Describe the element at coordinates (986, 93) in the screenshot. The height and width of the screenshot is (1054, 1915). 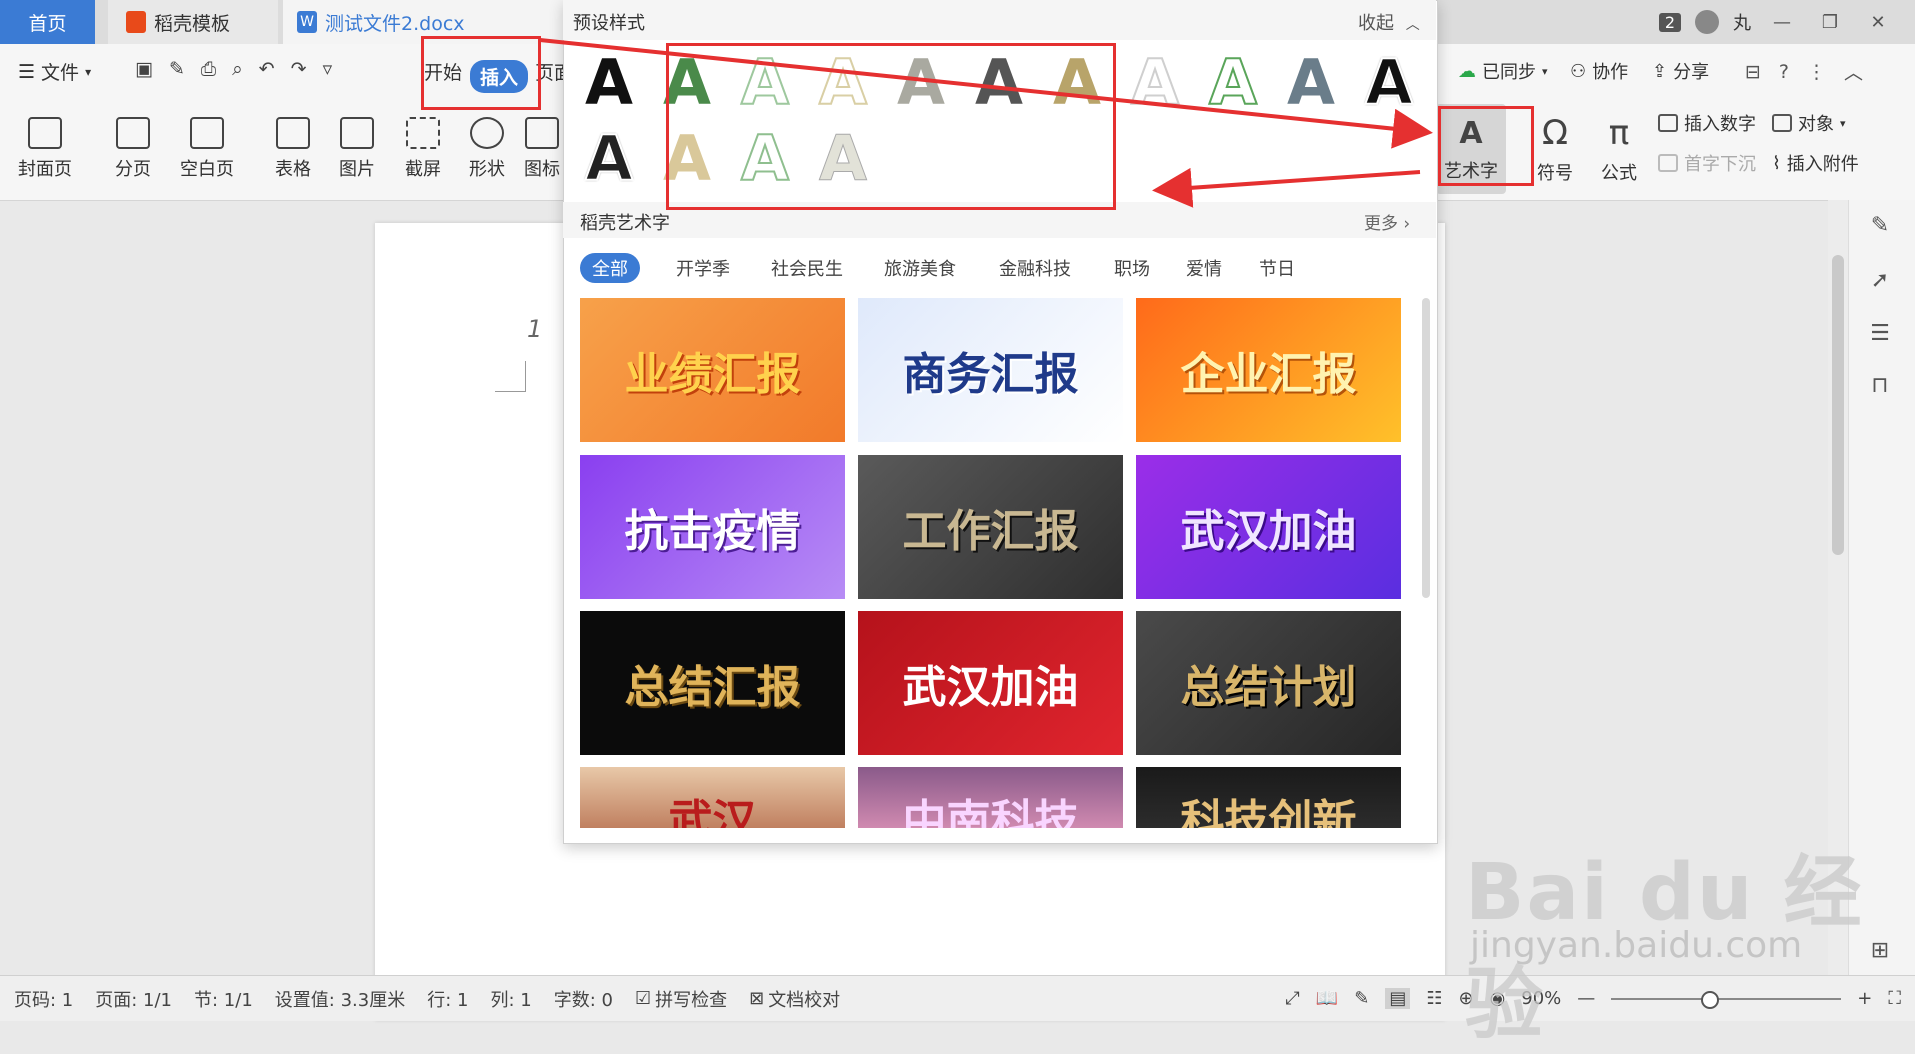
I see `annotation-arrow-to-wordart` at that location.